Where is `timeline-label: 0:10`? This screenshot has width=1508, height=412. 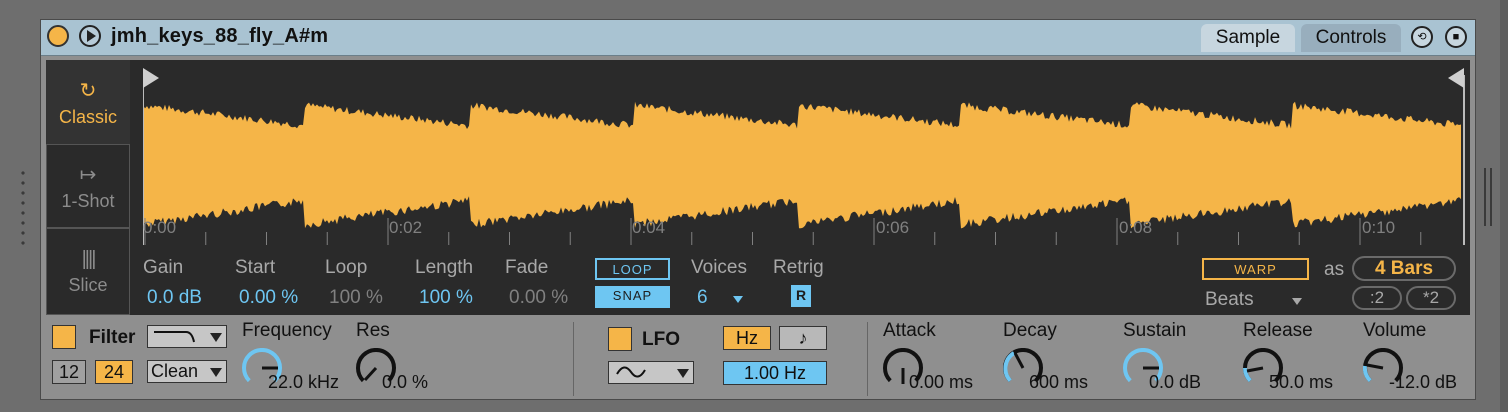 timeline-label: 0:10 is located at coordinates (1379, 227).